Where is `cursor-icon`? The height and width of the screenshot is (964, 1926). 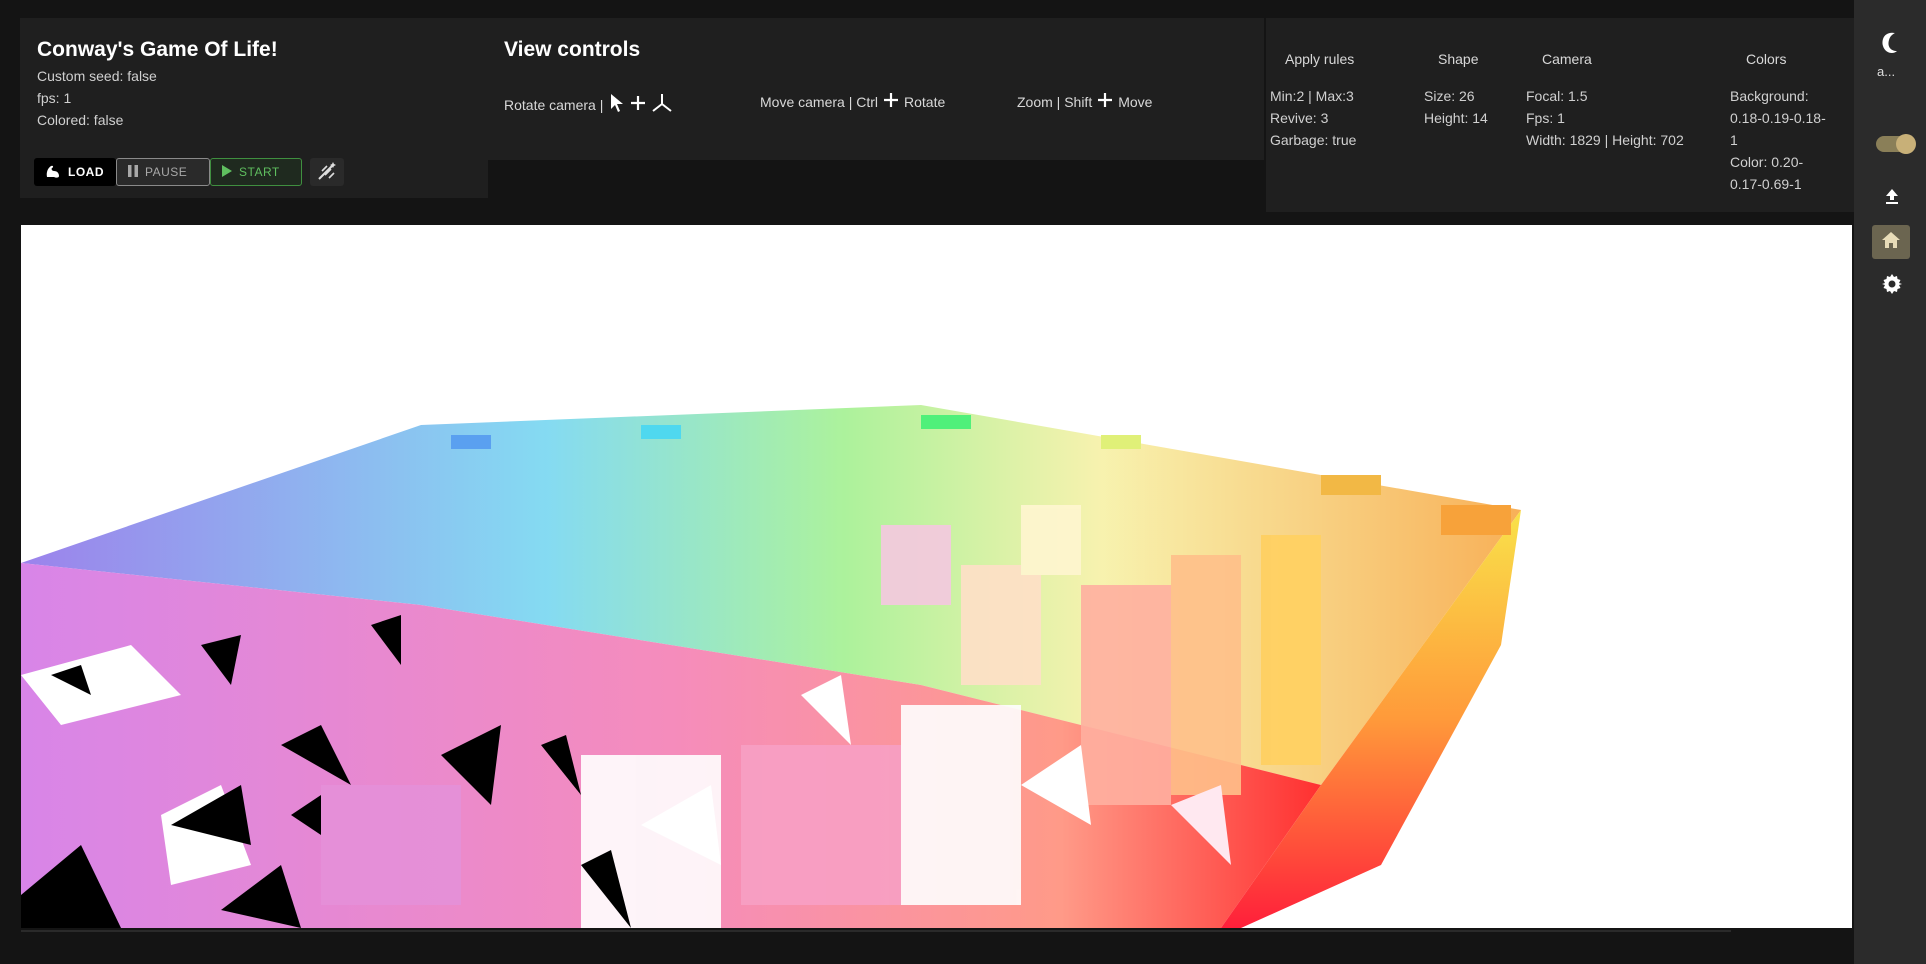
cursor-icon is located at coordinates (617, 104).